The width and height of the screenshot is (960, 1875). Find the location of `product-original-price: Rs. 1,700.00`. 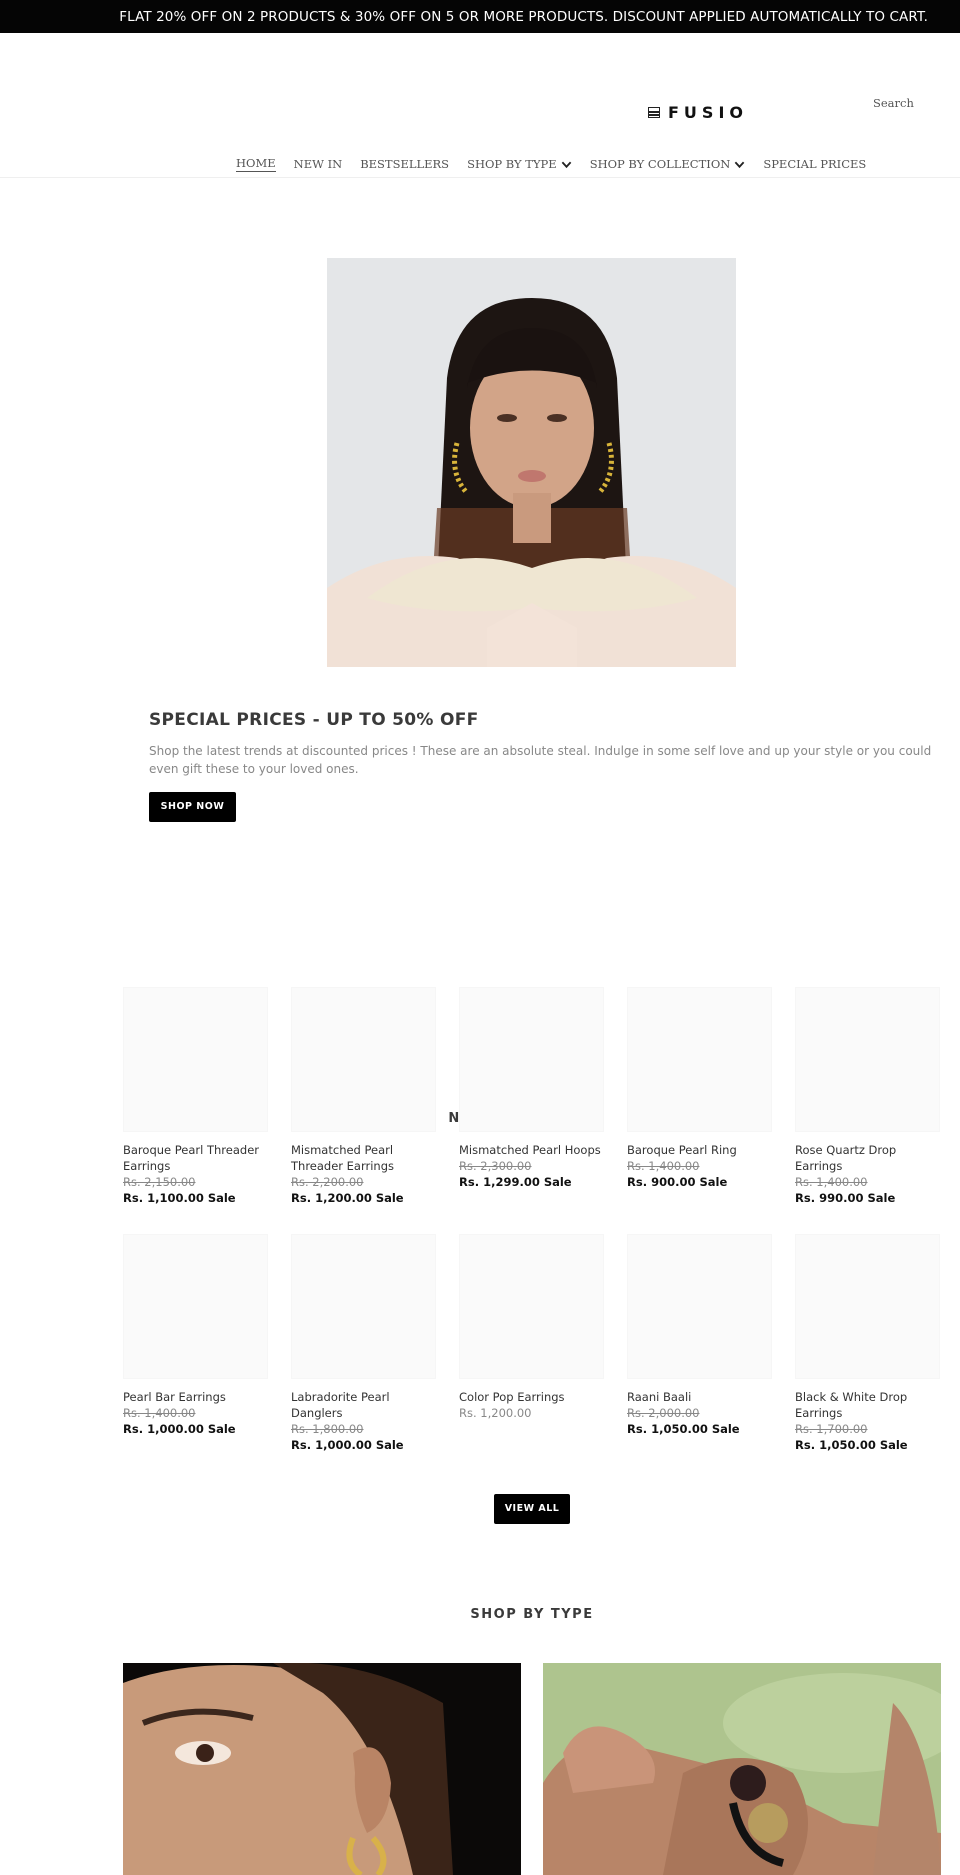

product-original-price: Rs. 1,700.00 is located at coordinates (831, 1429).